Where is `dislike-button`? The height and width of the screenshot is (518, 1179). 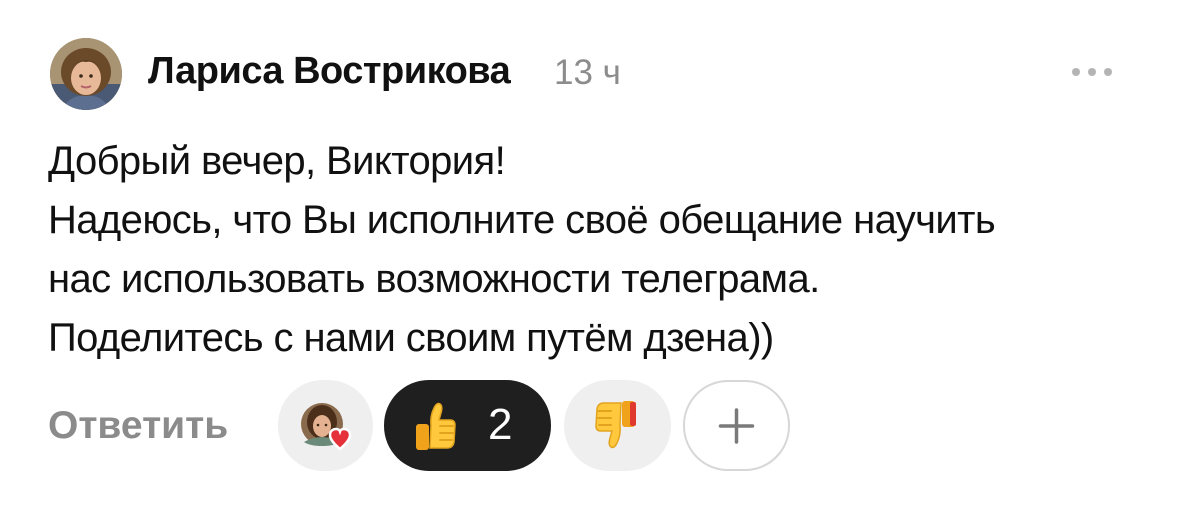
dislike-button is located at coordinates (617, 425).